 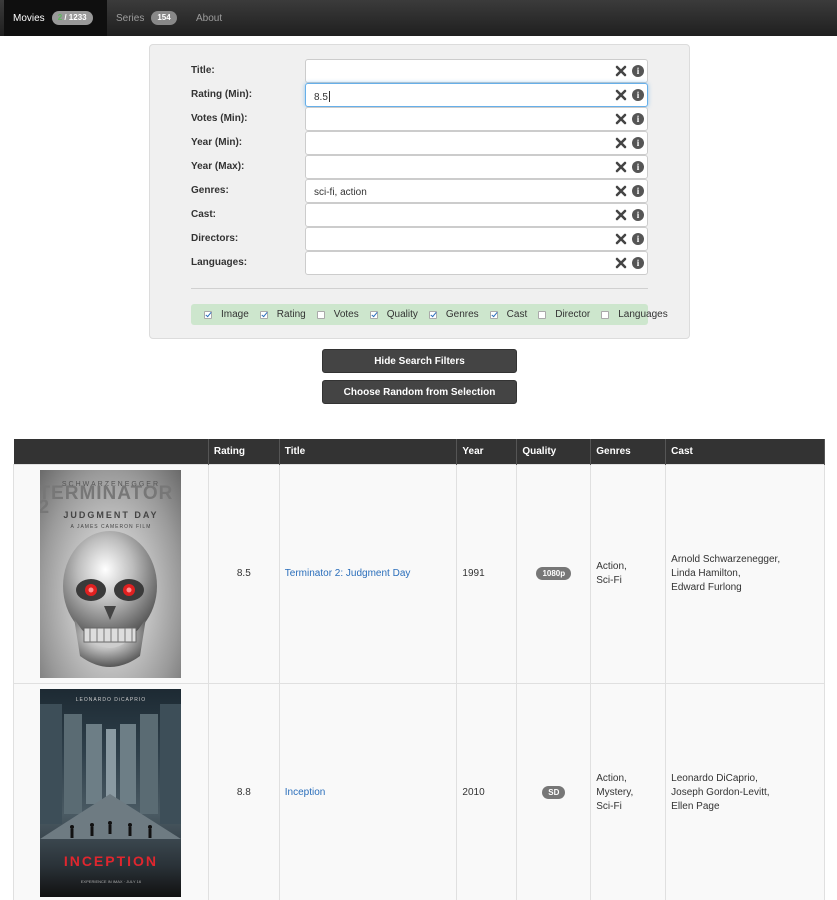 I want to click on nav-about-label: About, so click(x=209, y=18).